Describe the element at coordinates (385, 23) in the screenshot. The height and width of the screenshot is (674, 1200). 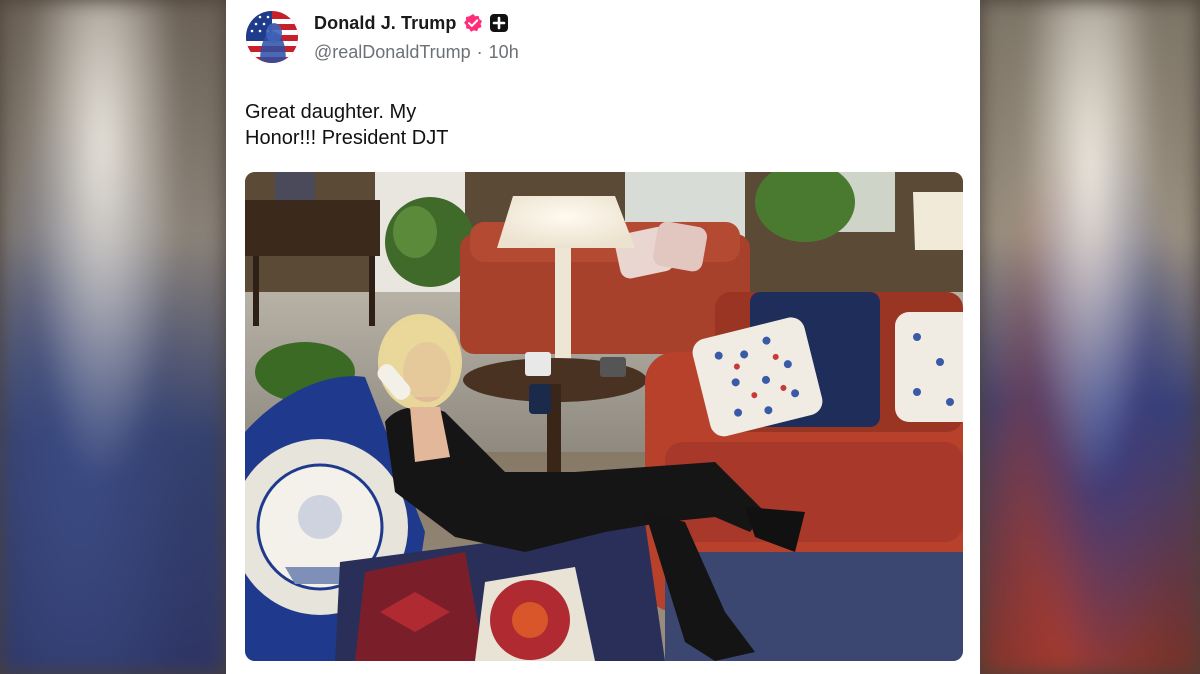
I see `author-name: Donald J. Trump` at that location.